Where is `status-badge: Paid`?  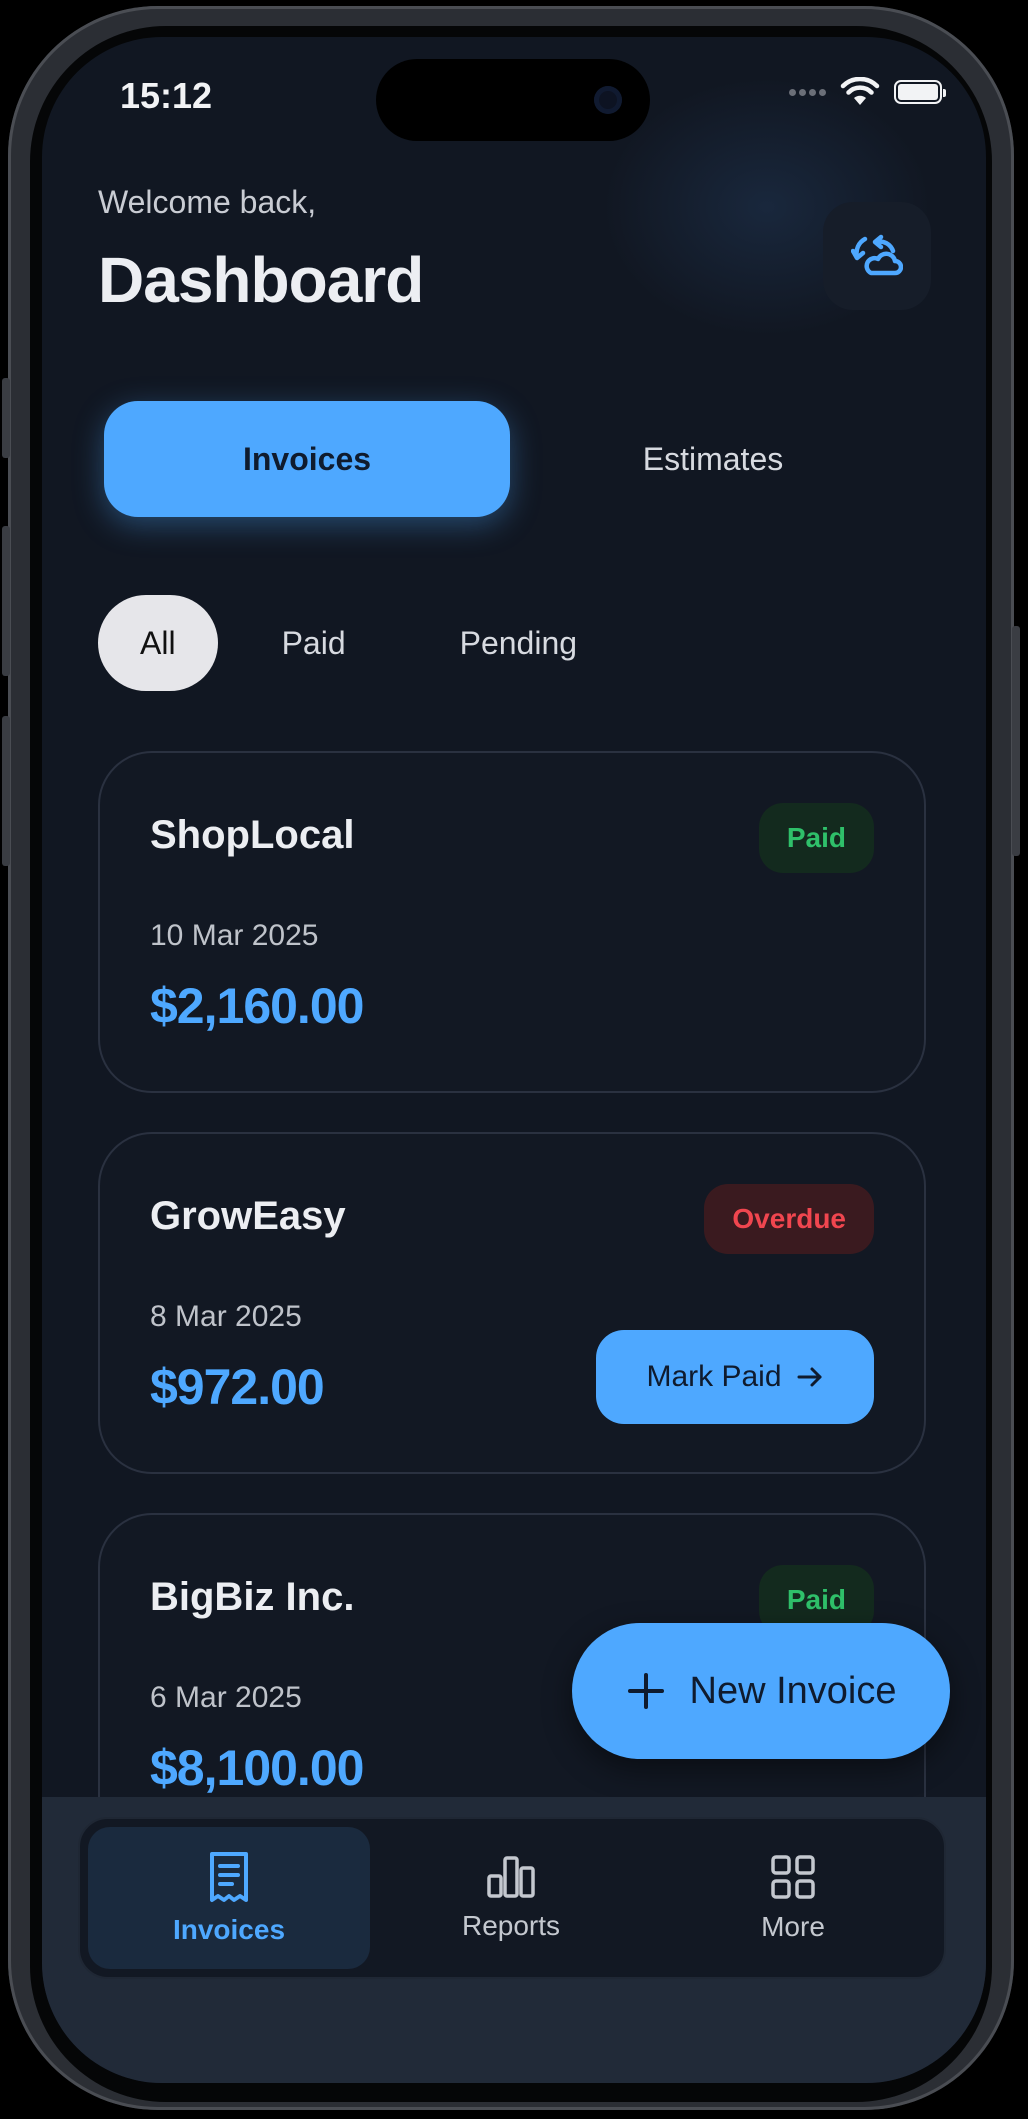 status-badge: Paid is located at coordinates (816, 838).